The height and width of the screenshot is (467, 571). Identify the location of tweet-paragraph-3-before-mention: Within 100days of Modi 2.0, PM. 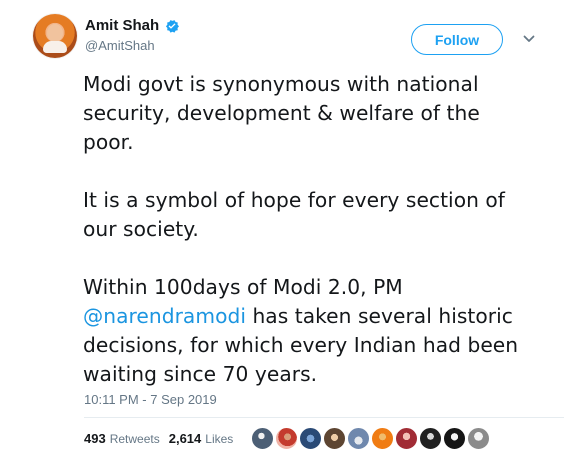
(243, 287).